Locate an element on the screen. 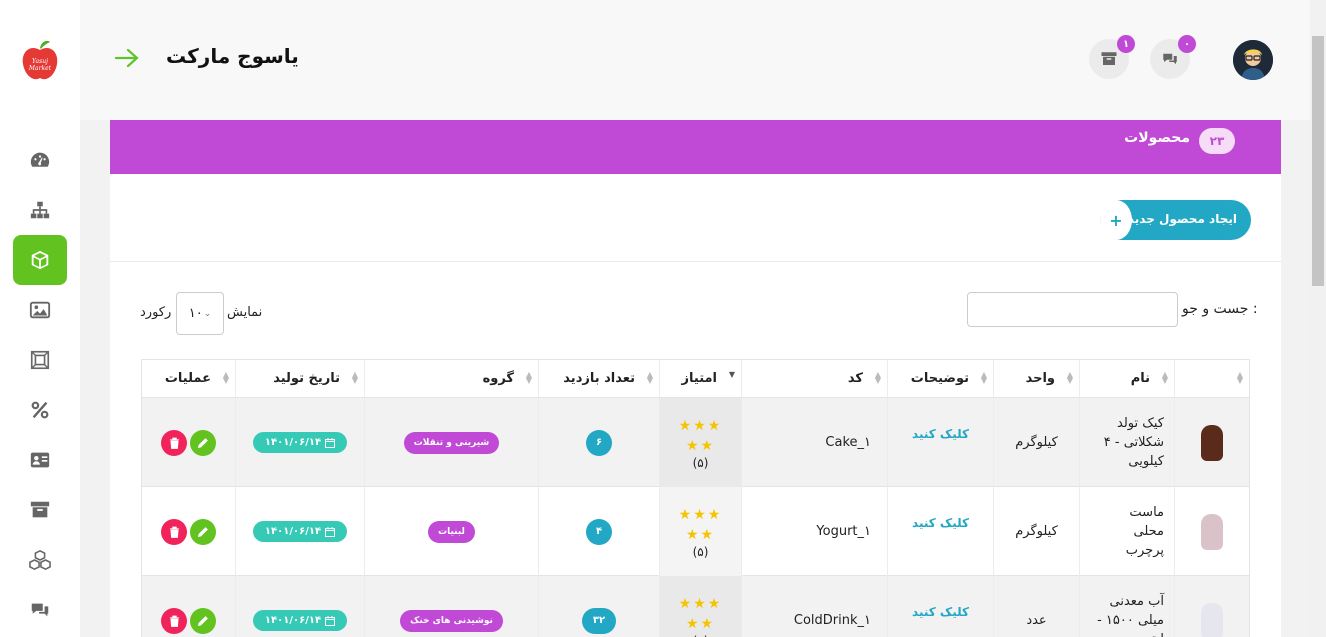 The width and height of the screenshot is (1326, 637). sidebar-item-inventory is located at coordinates (40, 560).